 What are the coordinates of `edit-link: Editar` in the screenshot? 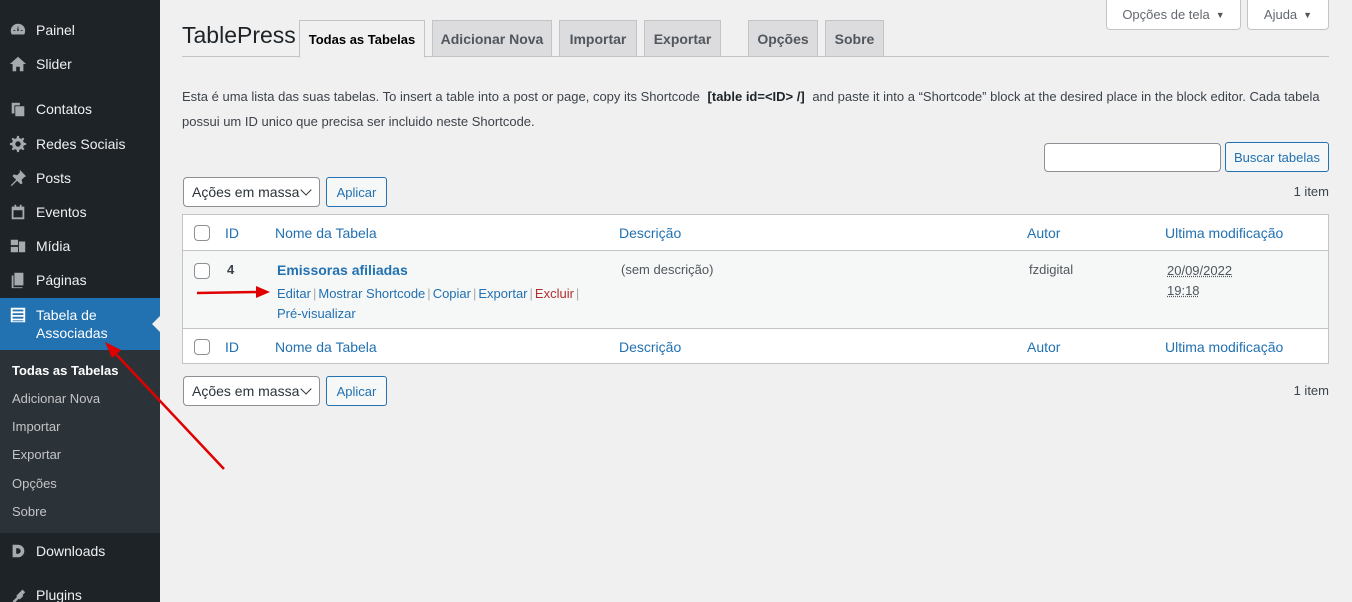 It's located at (294, 293).